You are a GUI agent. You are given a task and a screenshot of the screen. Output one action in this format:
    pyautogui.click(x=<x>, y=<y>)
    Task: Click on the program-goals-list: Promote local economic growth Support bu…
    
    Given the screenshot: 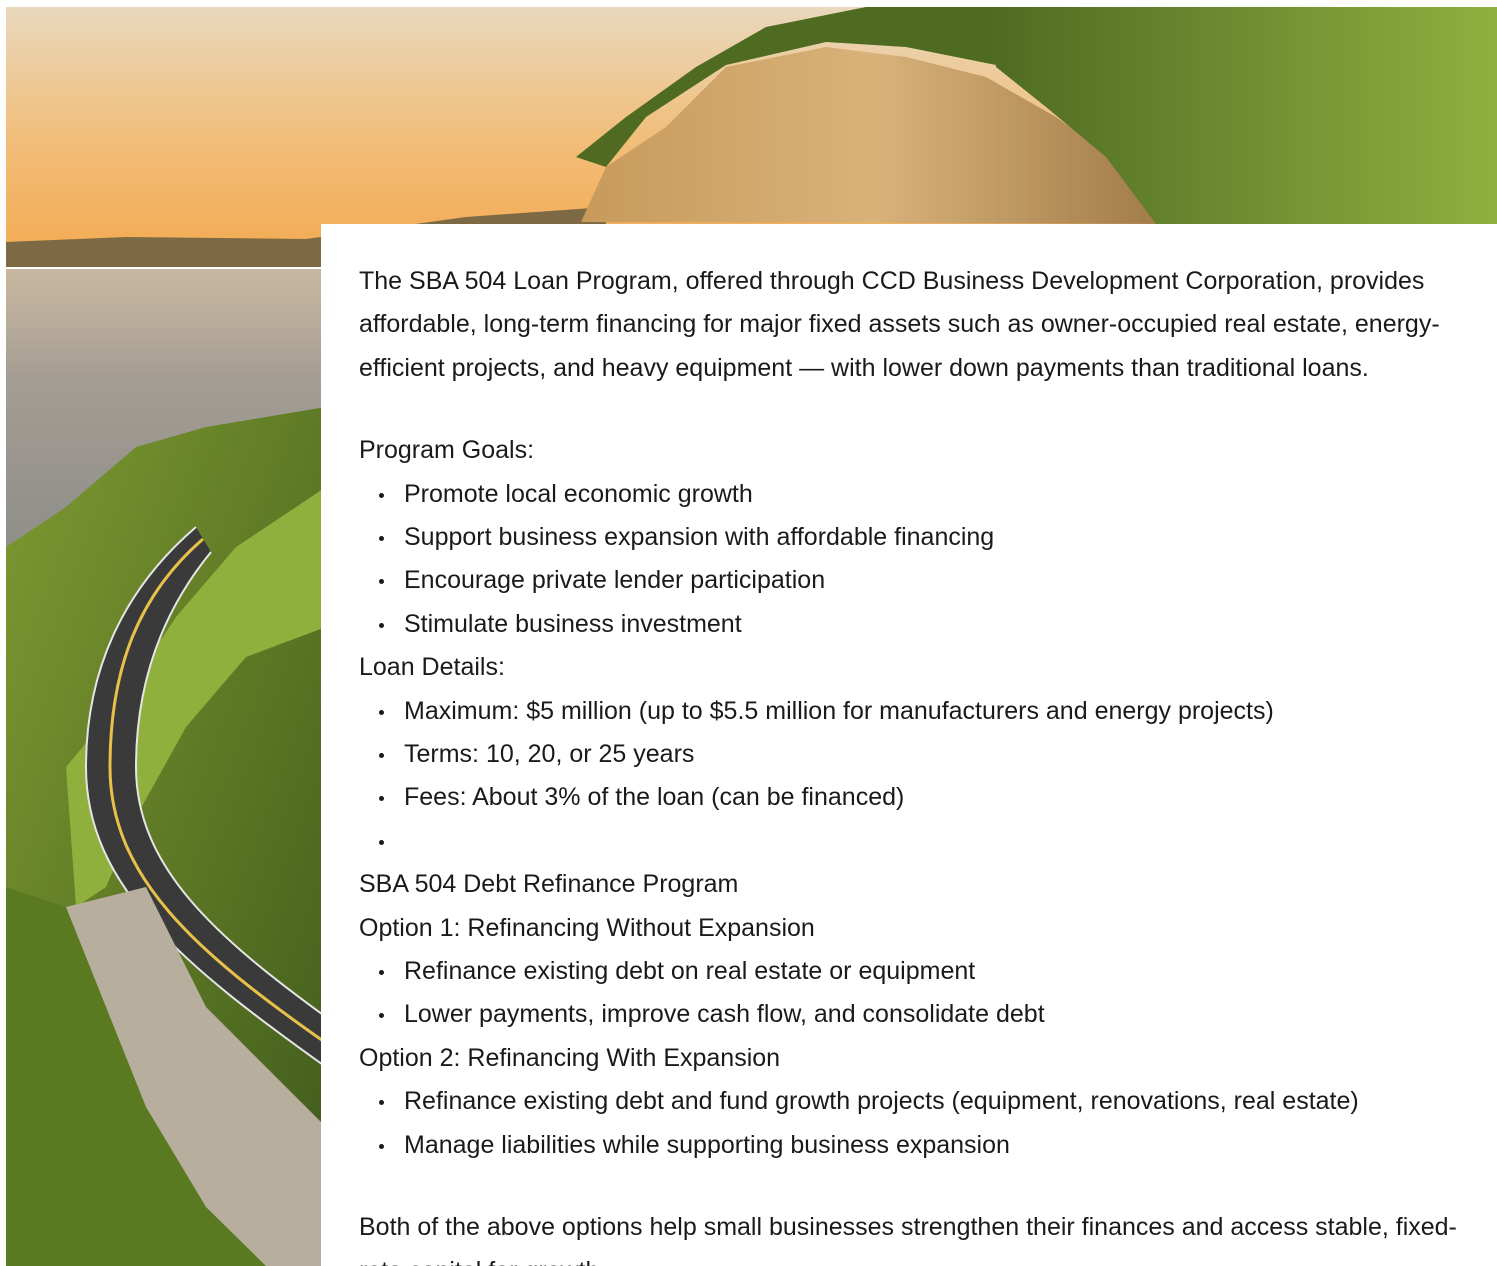 What is the action you would take?
    pyautogui.click(x=909, y=560)
    